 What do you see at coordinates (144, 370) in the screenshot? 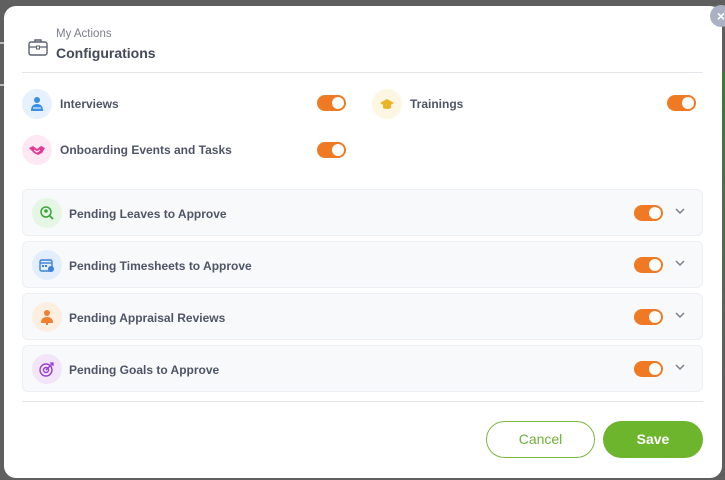
I see `card-label: Pending Goals to Approve` at bounding box center [144, 370].